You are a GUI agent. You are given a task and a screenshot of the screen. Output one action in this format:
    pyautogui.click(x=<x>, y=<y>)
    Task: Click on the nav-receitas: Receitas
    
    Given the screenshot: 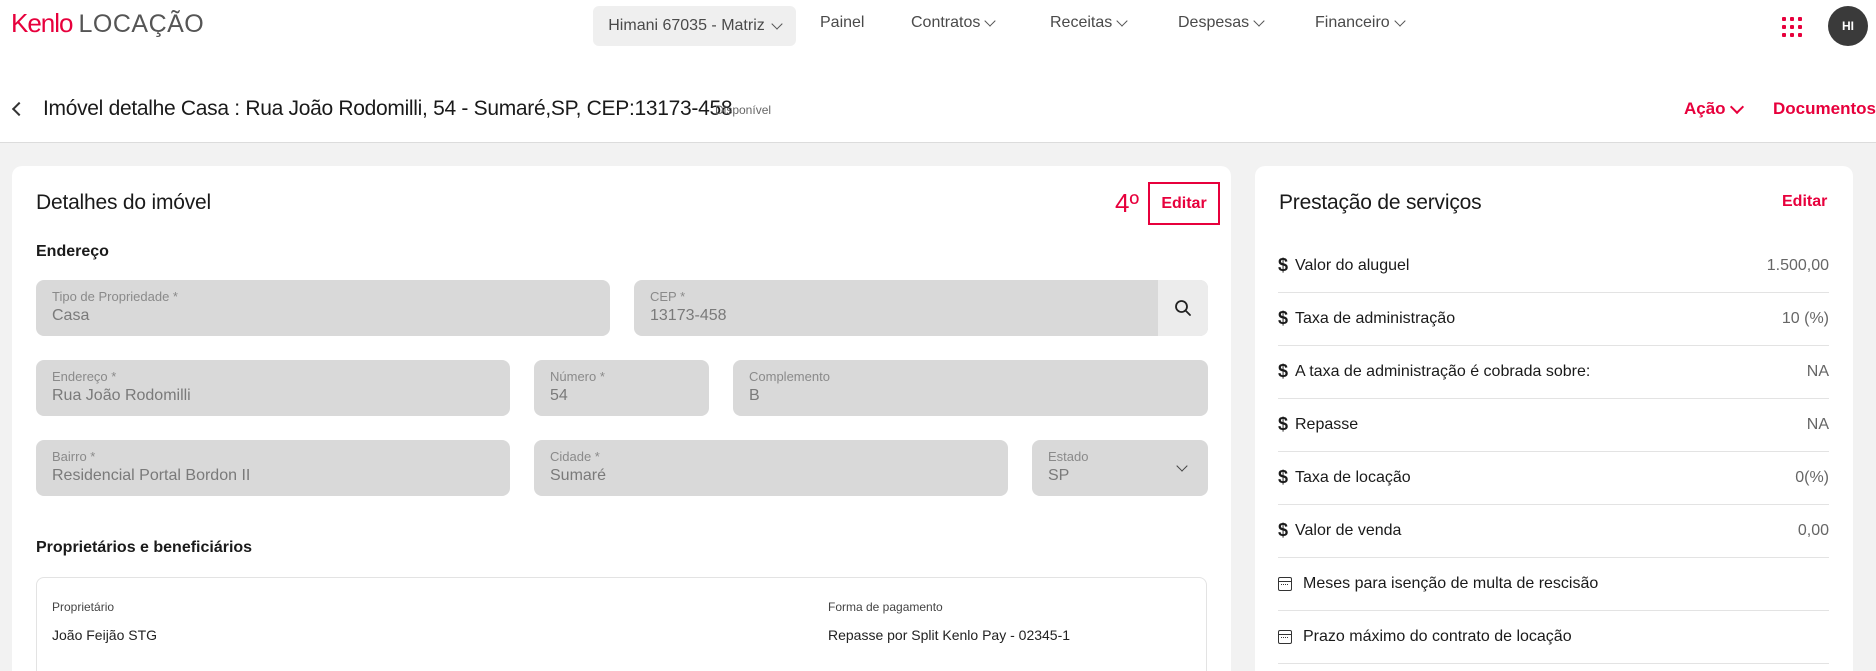 What is the action you would take?
    pyautogui.click(x=1089, y=23)
    